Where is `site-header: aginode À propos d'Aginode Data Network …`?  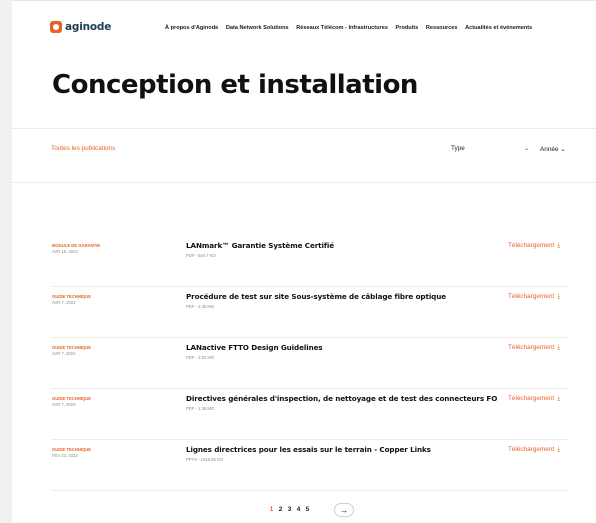 site-header: aginode À propos d'Aginode Data Network … is located at coordinates (304, 30).